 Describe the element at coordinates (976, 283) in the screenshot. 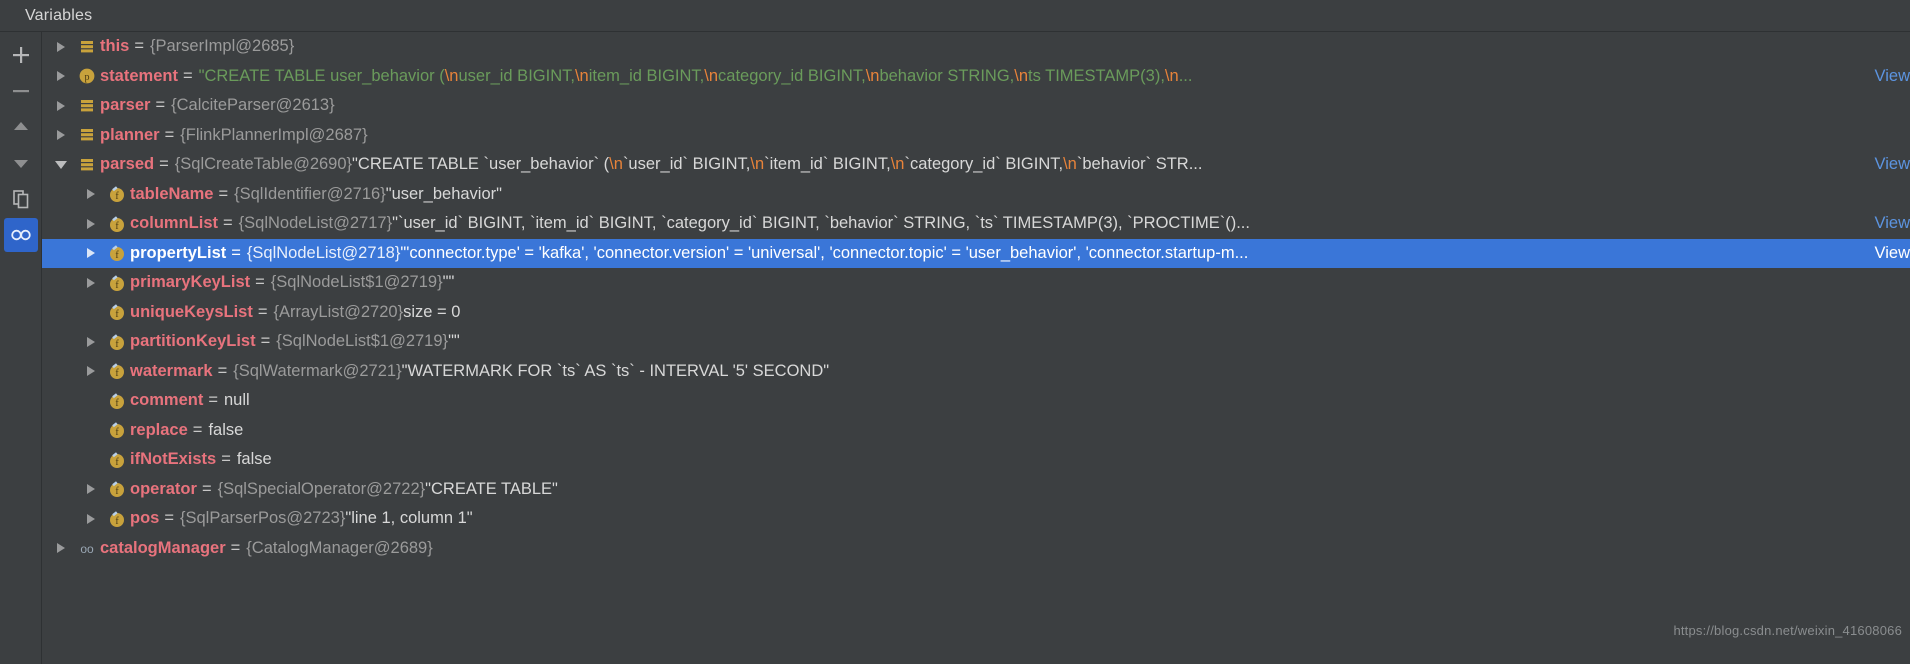

I see `variable-row: f primaryKeyList = {SqlNodeList$1@2719} ""` at that location.